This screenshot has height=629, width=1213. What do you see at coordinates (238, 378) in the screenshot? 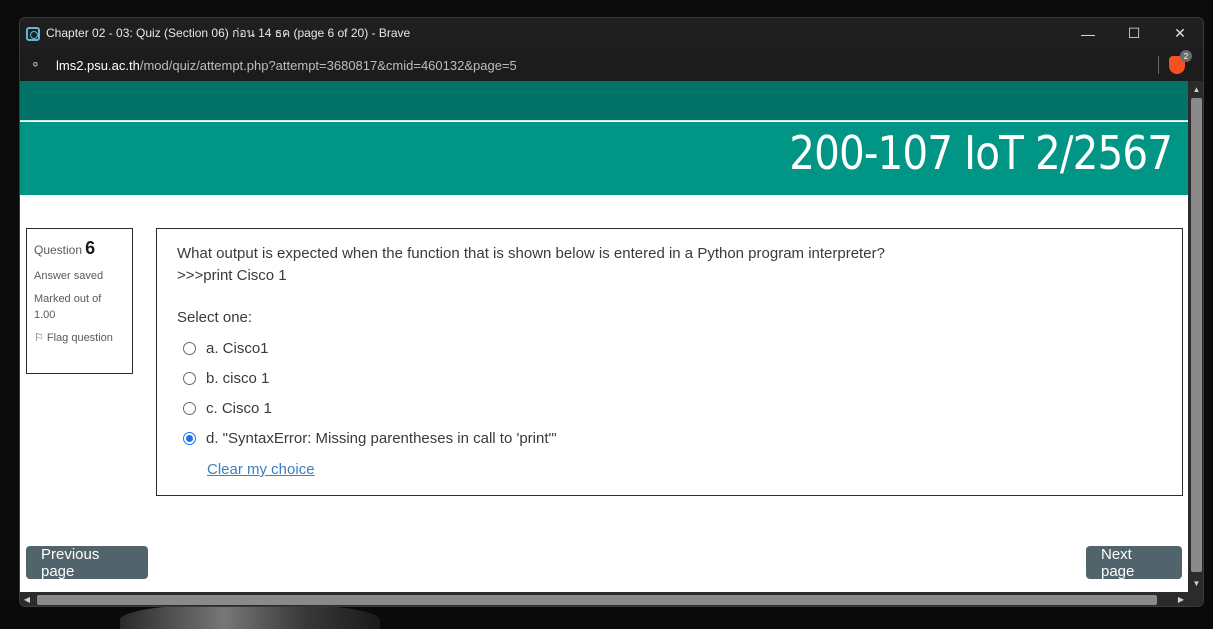
I see `option-label: b. cisco 1` at bounding box center [238, 378].